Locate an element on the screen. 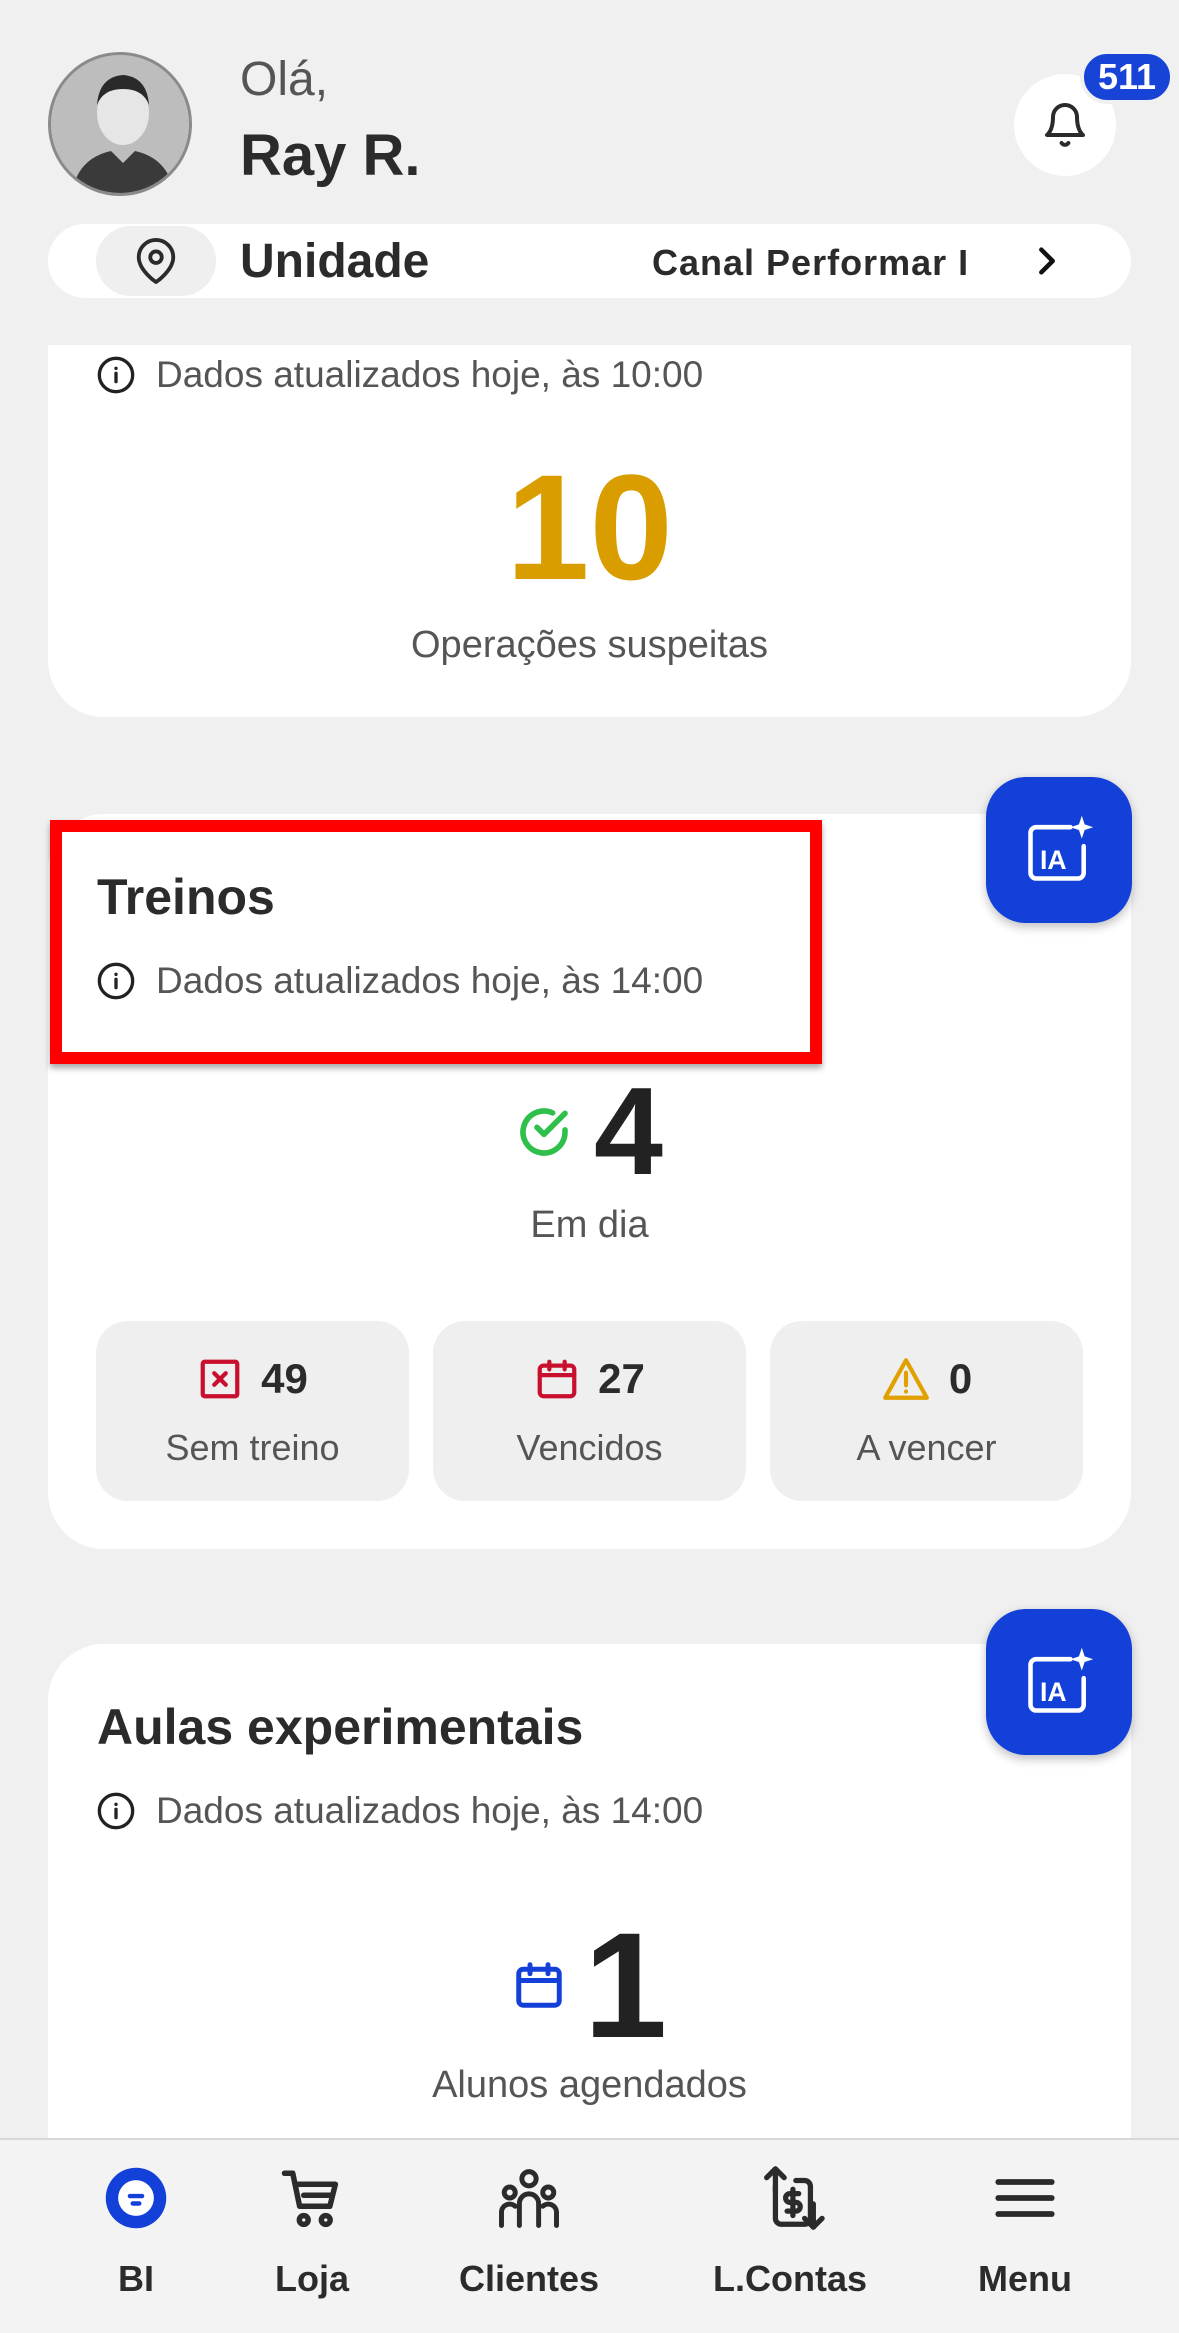  nav-label: Menu is located at coordinates (1025, 2278).